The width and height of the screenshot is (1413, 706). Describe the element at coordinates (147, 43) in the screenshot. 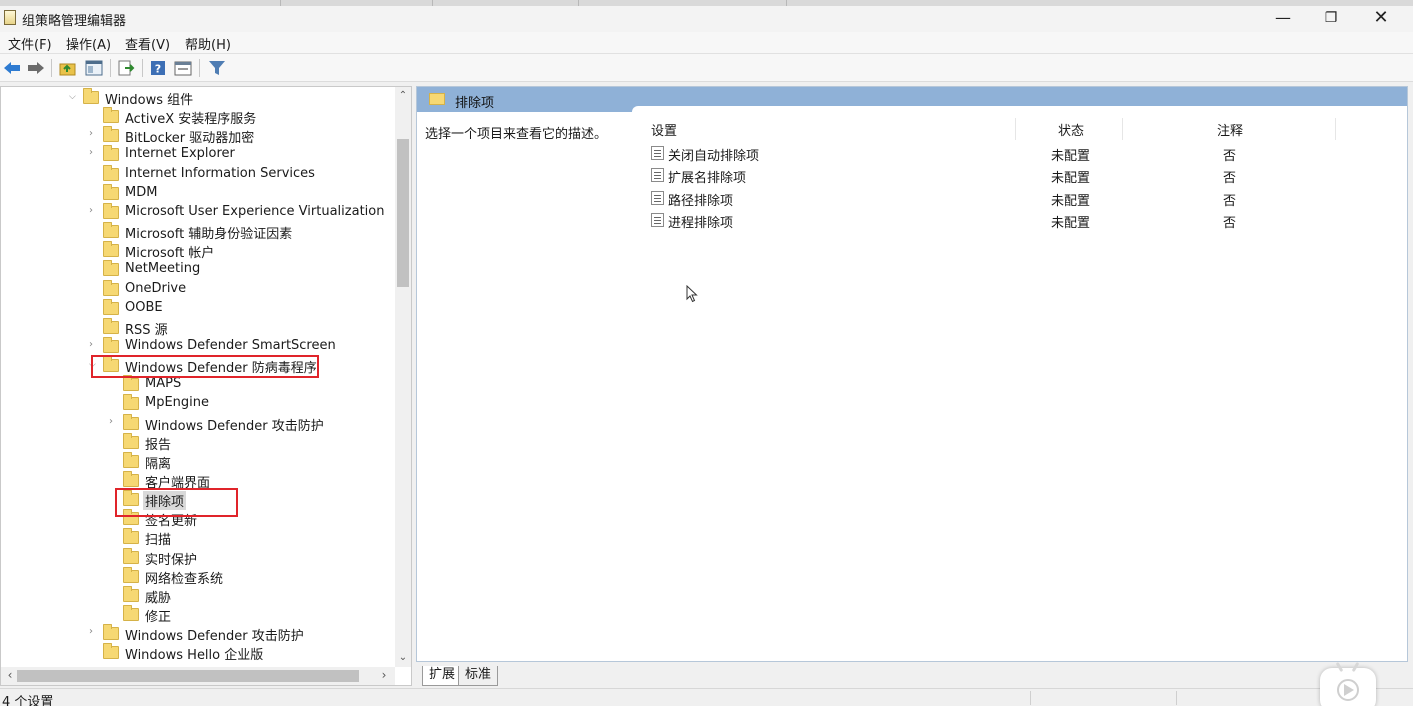

I see `menu-view: 查看(V)` at that location.